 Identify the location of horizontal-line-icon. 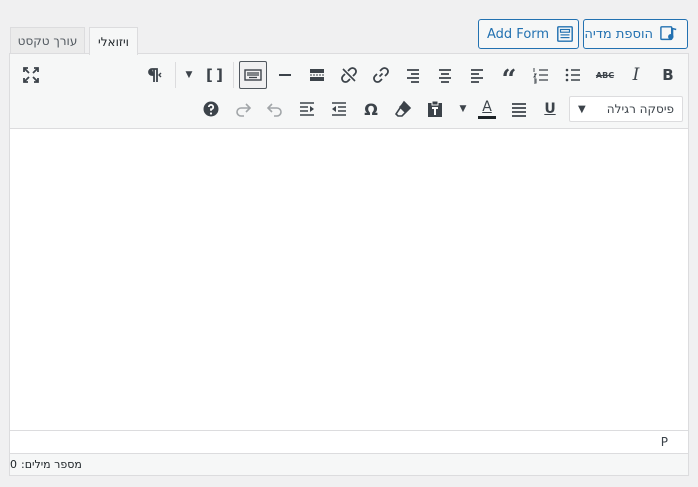
(285, 75).